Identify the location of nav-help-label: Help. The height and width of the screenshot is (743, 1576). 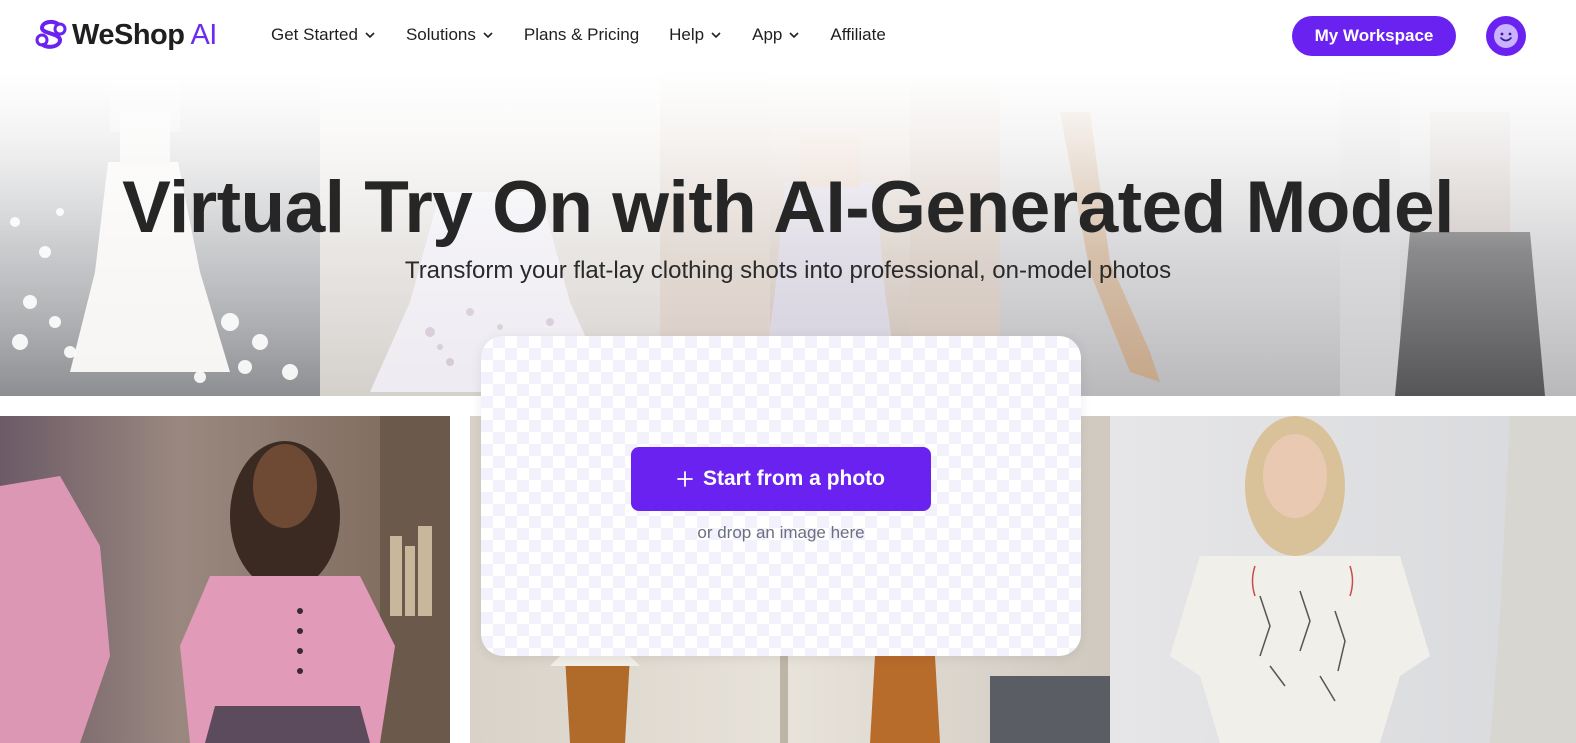
(687, 34).